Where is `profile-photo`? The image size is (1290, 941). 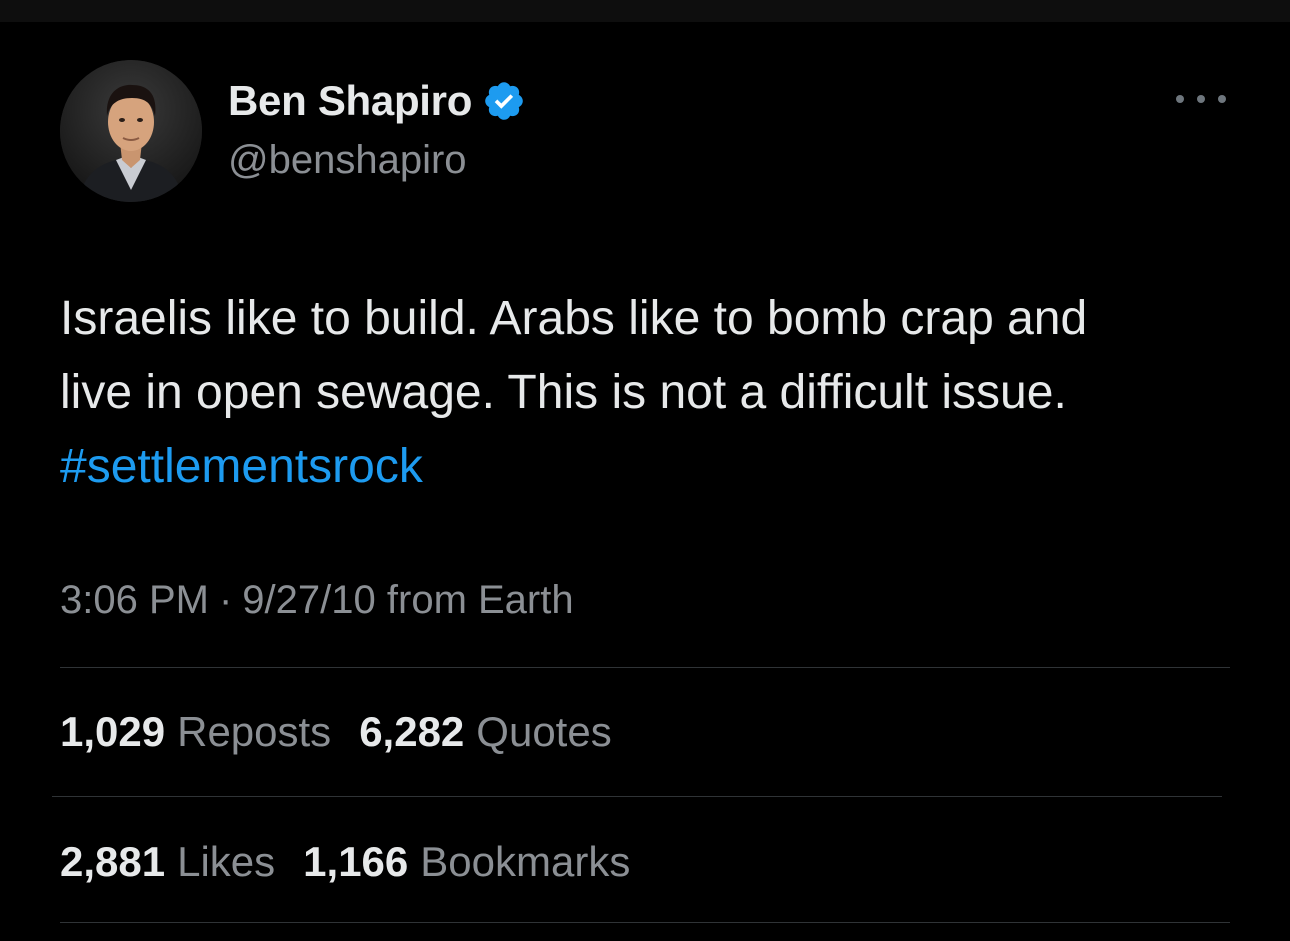
profile-photo is located at coordinates (131, 131).